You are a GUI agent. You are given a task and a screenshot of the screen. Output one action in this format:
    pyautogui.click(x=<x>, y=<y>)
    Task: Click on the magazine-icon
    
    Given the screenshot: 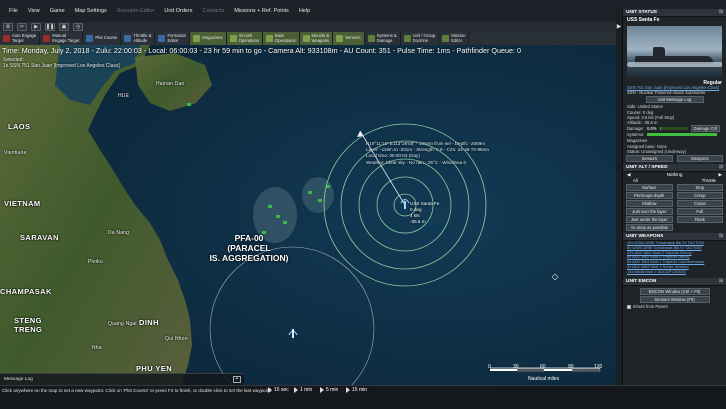 What is the action you would take?
    pyautogui.click(x=197, y=38)
    